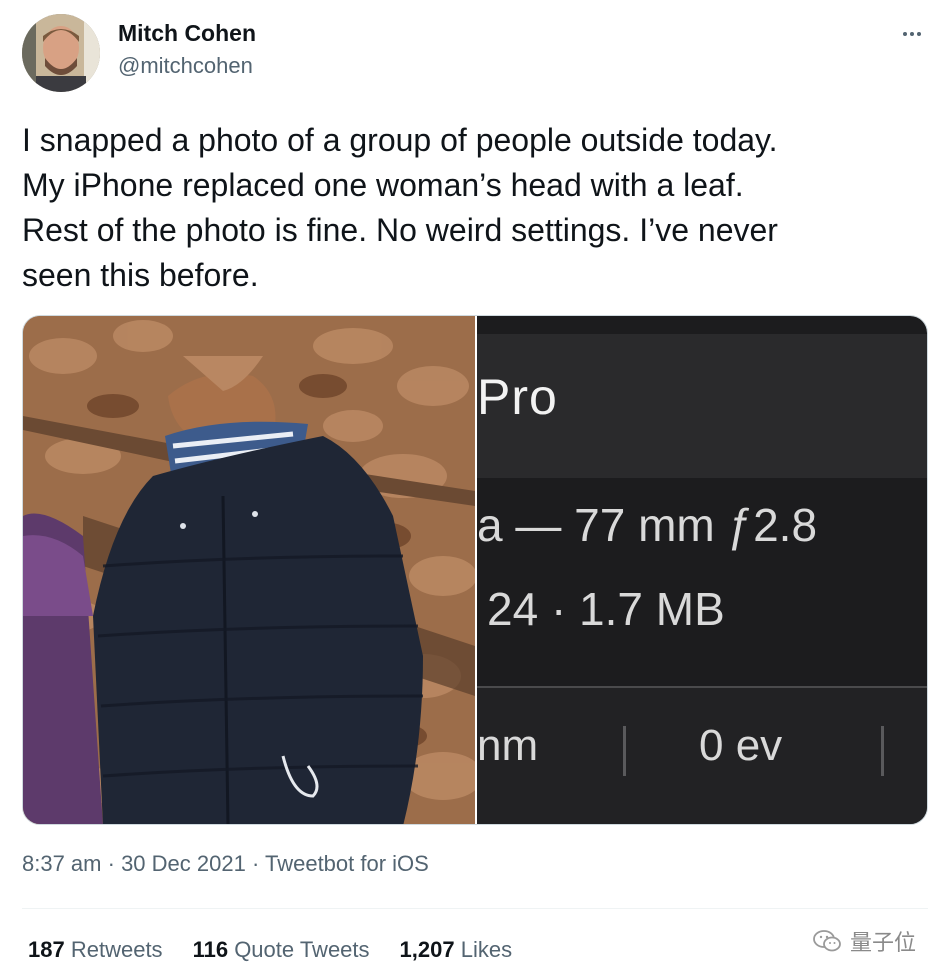 The height and width of the screenshot is (978, 946). Describe the element at coordinates (427, 949) in the screenshot. I see `likes-count: 1,207` at that location.